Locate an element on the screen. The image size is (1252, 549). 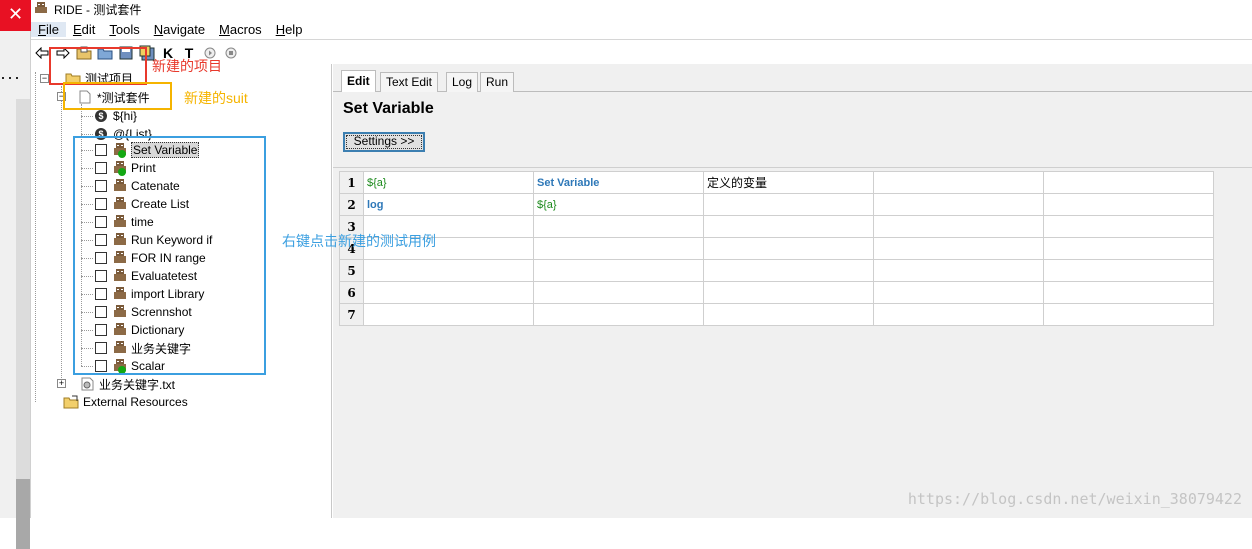
table-row: 7 is located at coordinates (776, 314).